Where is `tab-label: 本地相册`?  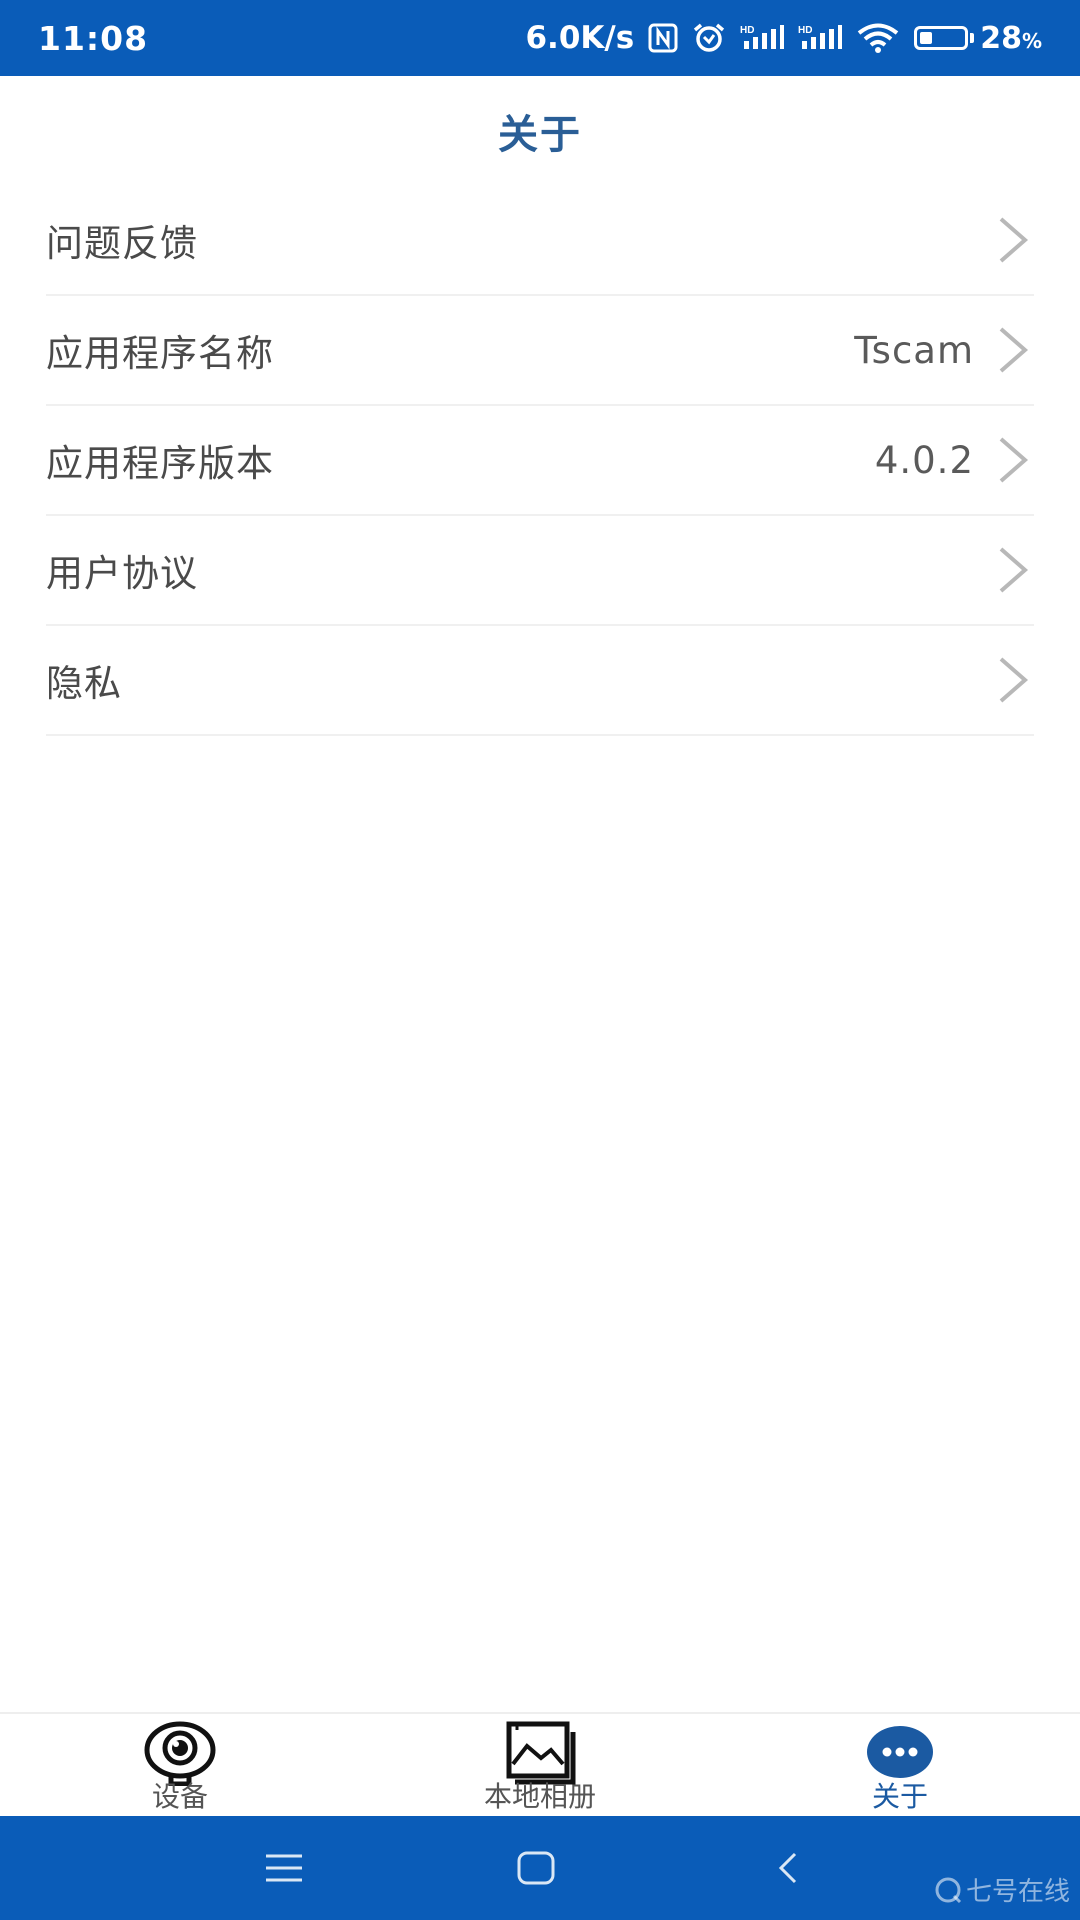 tab-label: 本地相册 is located at coordinates (539, 1796).